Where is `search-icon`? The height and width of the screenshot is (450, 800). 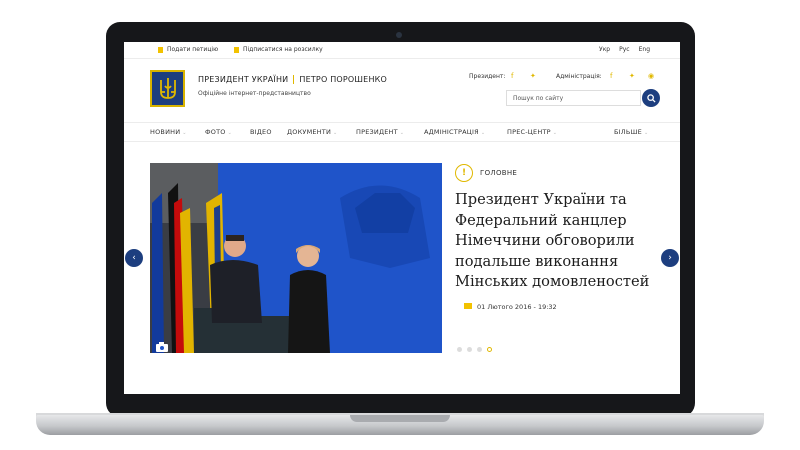
search-icon is located at coordinates (651, 98).